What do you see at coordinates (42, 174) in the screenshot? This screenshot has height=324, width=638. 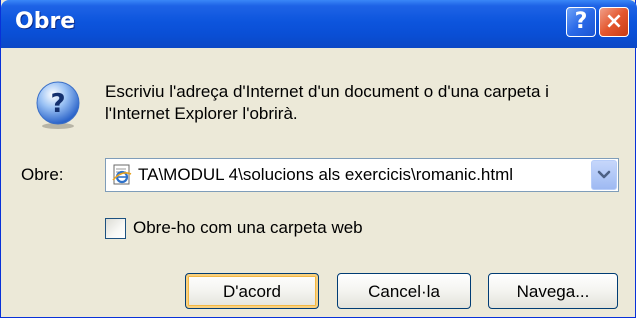 I see `open-field-label: Obre:` at bounding box center [42, 174].